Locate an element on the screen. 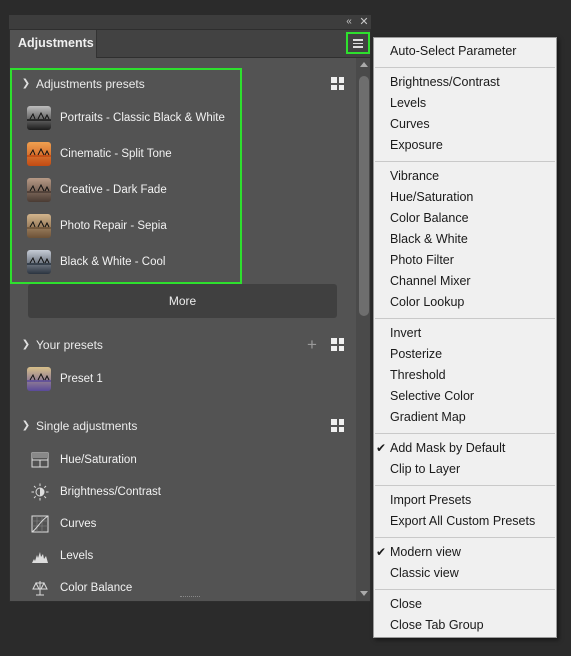  panel-resize-grip is located at coordinates (190, 598).